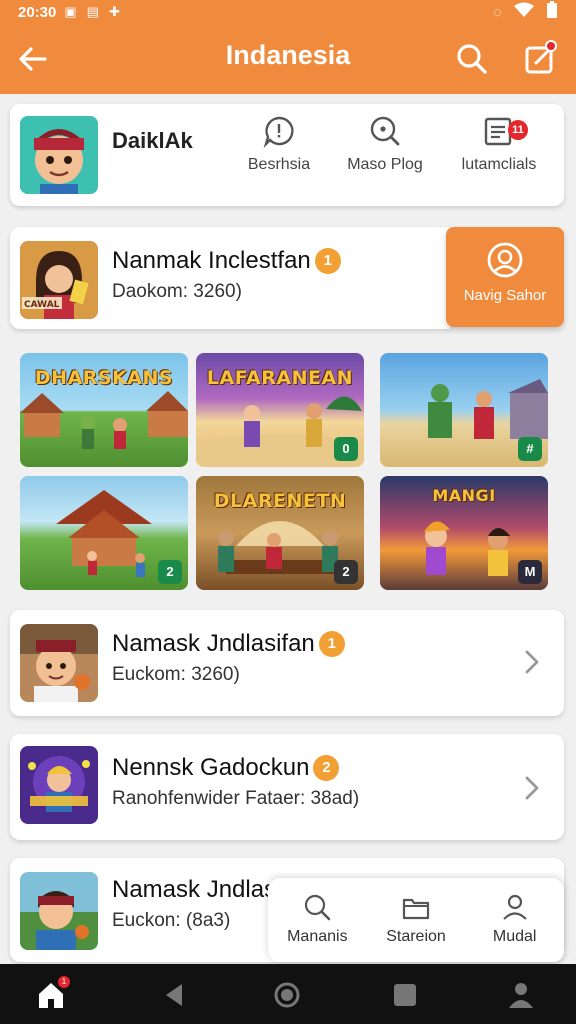 The image size is (576, 1024). I want to click on user-pin-icon, so click(505, 260).